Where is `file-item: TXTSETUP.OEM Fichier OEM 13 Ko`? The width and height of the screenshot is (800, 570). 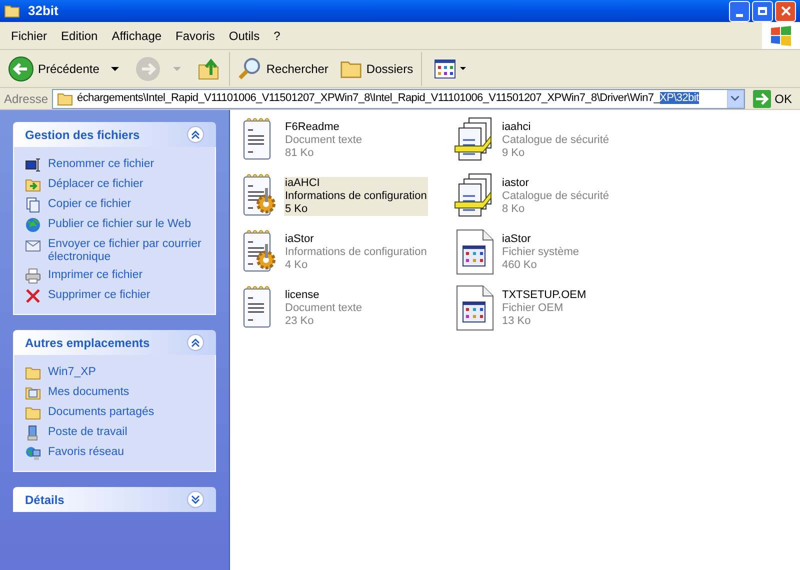 file-item: TXTSETUP.OEM Fichier OEM 13 Ko is located at coordinates (561, 312).